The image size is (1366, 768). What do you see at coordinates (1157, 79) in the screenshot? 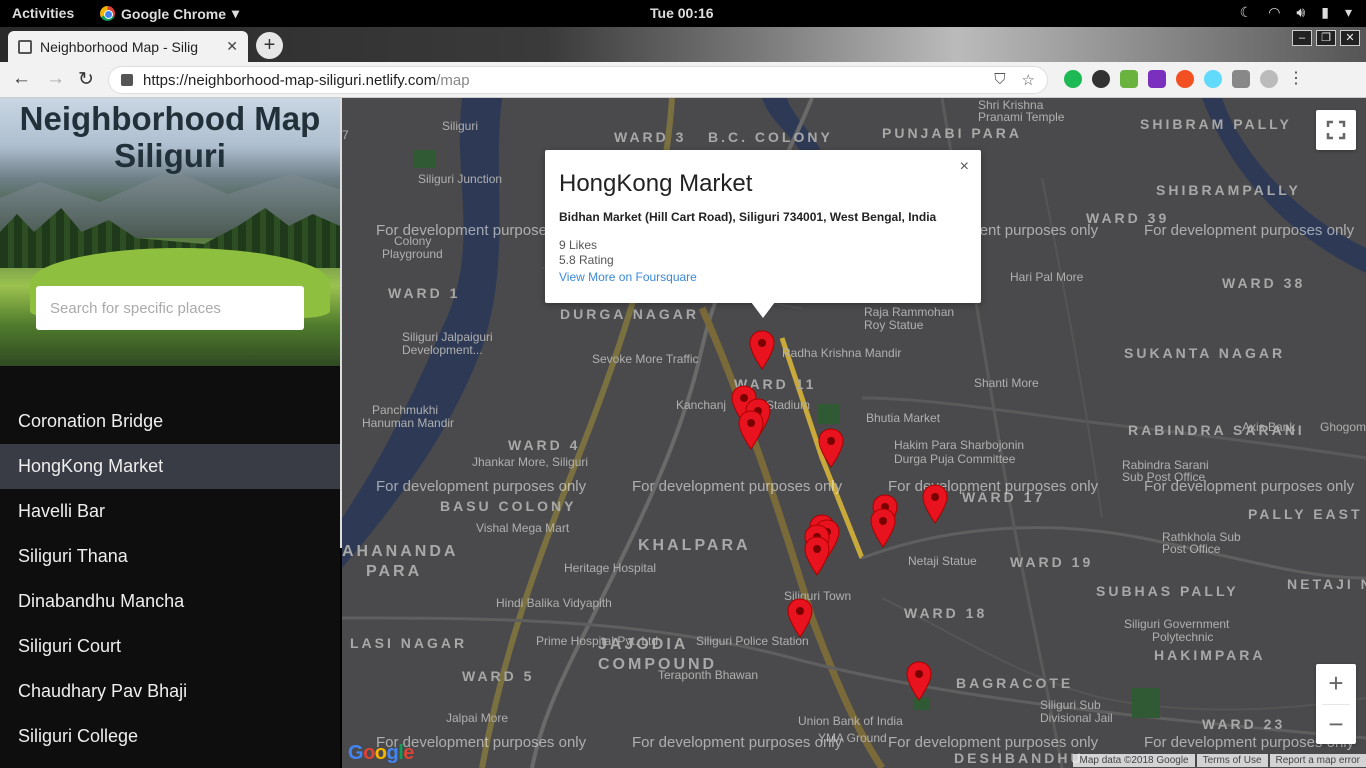
I see `info-extension-icon` at bounding box center [1157, 79].